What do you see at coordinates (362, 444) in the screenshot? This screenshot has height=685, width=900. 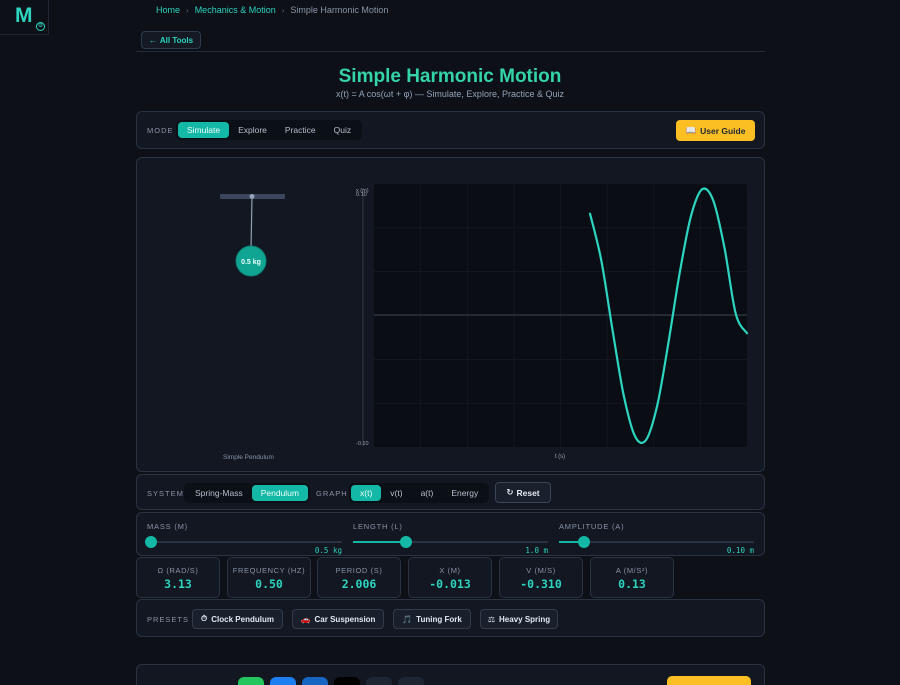 I see `graph-y-min-label: -0.10` at bounding box center [362, 444].